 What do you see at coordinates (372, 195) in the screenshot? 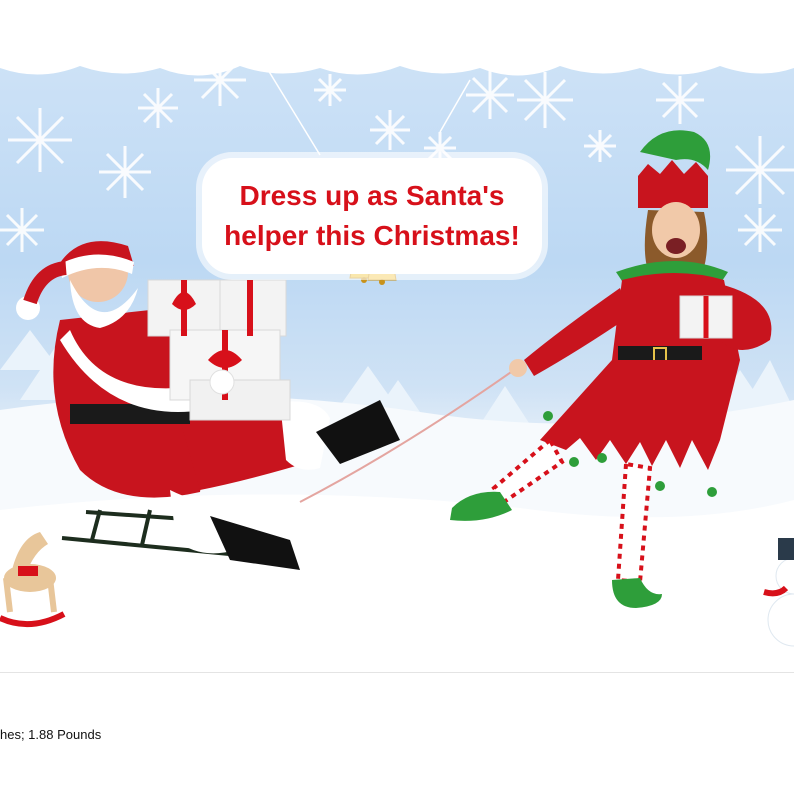
I see `headline-line-1: Dress up as Santa's` at bounding box center [372, 195].